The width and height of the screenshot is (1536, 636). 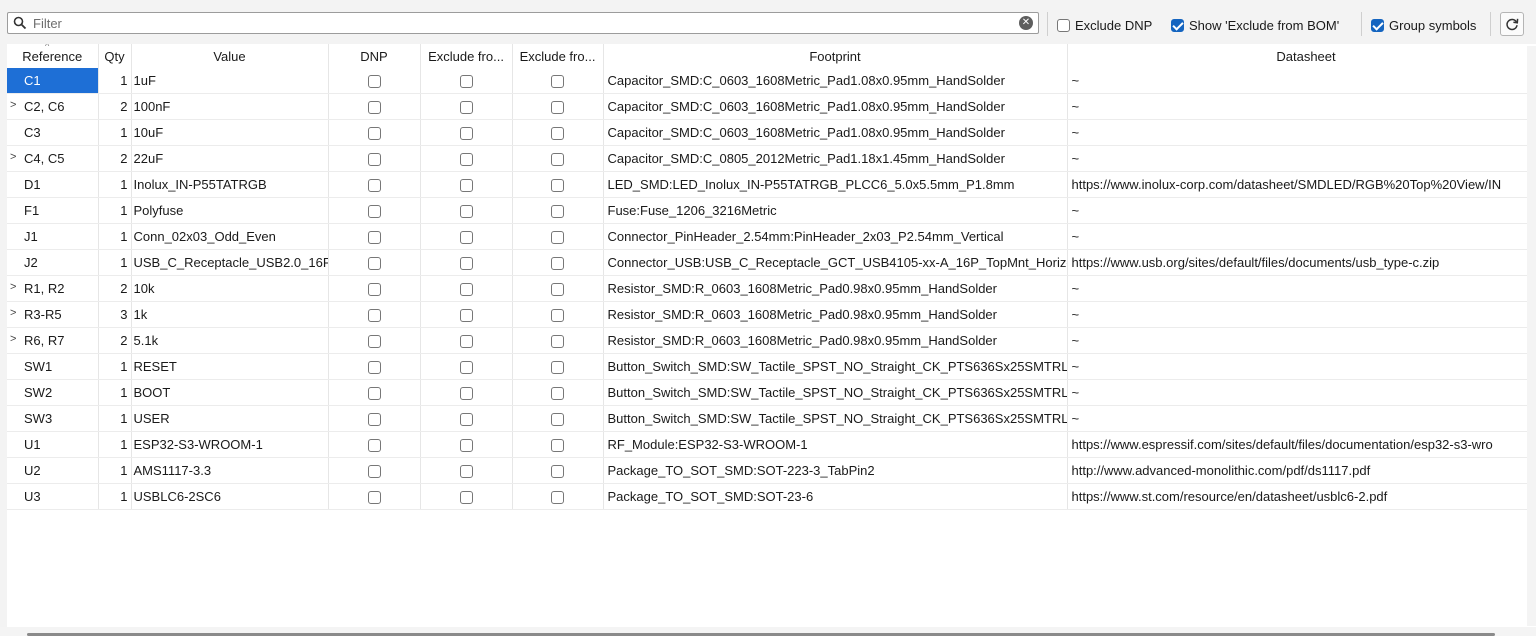 I want to click on show-exclude-bom-checkbox: Show 'Exclude from BOM', so click(x=1255, y=25).